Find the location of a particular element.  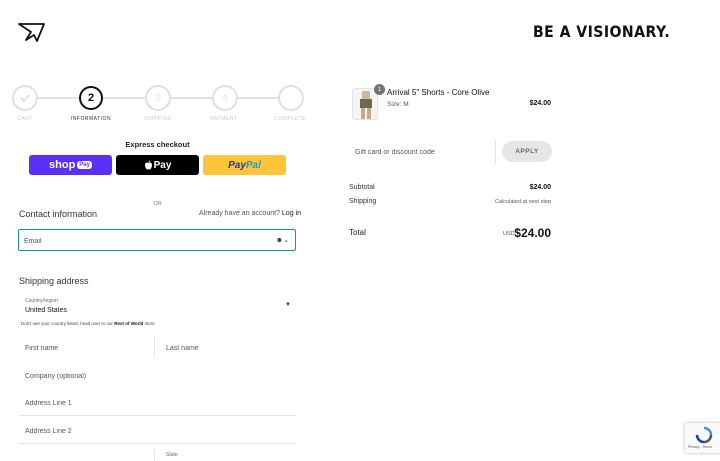

state-select-label: State is located at coordinates (172, 455).